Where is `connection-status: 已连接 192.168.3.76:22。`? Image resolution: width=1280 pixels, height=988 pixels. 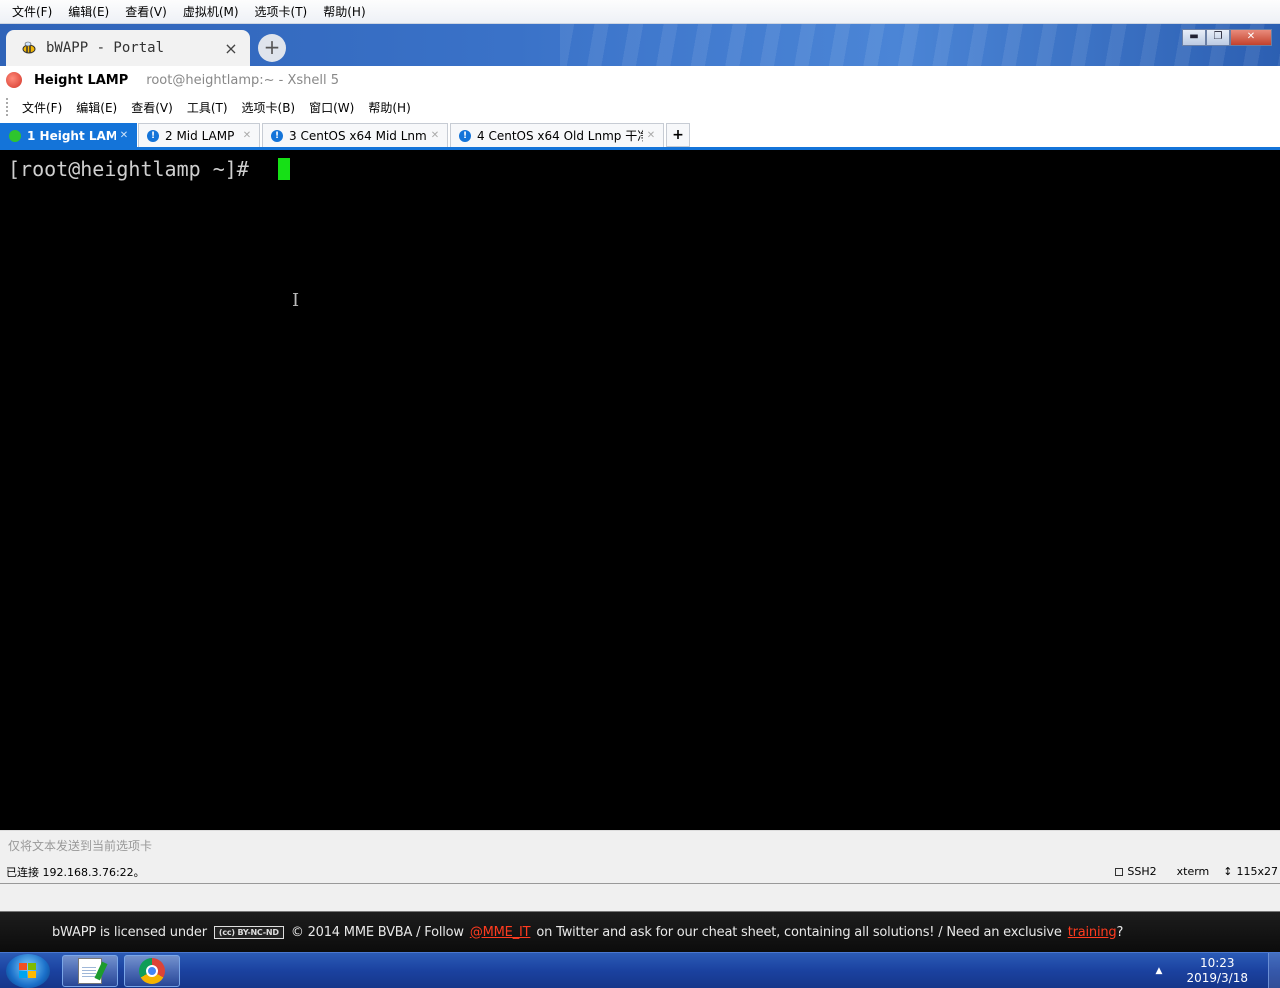
connection-status: 已连接 192.168.3.76:22。 is located at coordinates (75, 872).